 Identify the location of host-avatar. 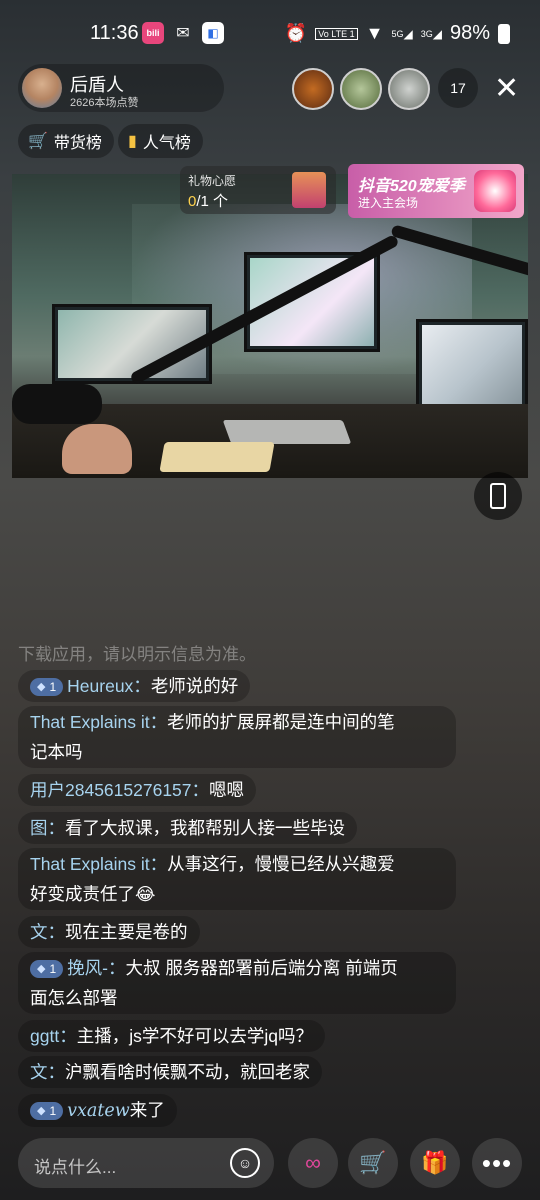
(42, 88).